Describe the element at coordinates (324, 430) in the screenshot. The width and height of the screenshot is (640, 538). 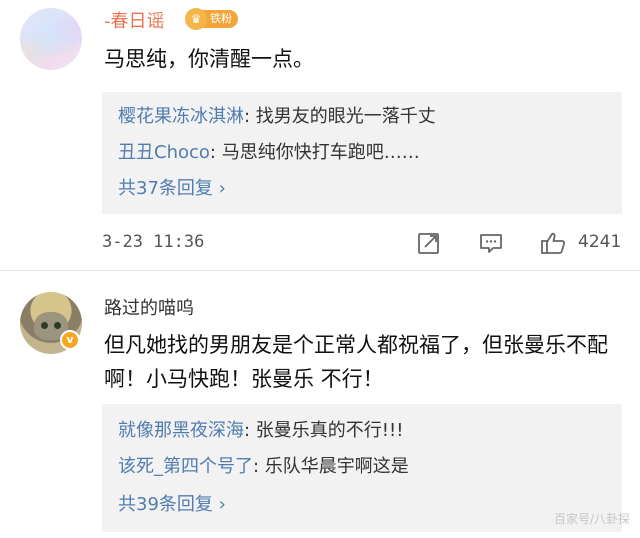
I see `reply-text: : 张曼乐真的不行!!!` at that location.